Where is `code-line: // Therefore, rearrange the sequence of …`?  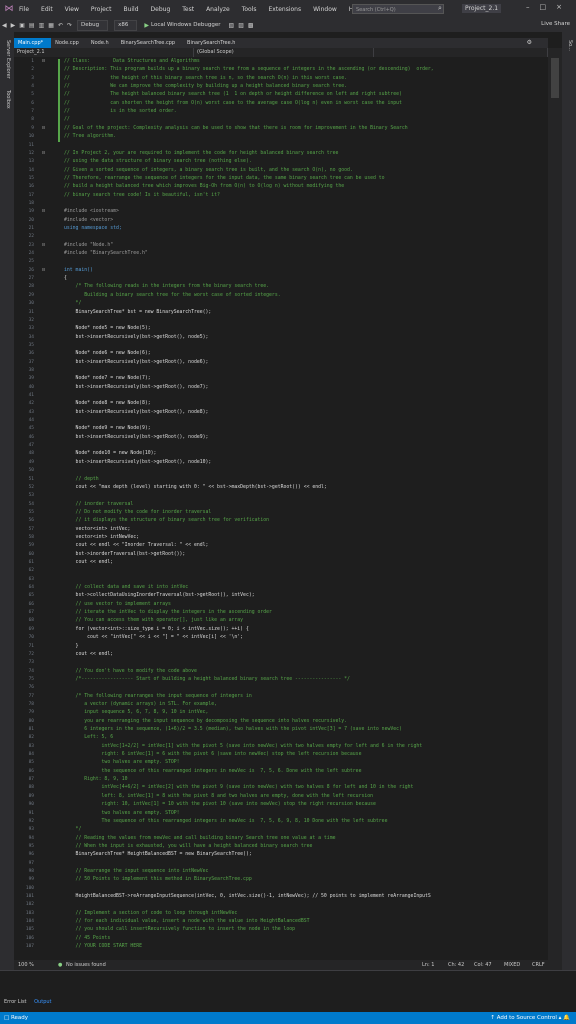
code-line: // Therefore, rearrange the sequence of … is located at coordinates (224, 178).